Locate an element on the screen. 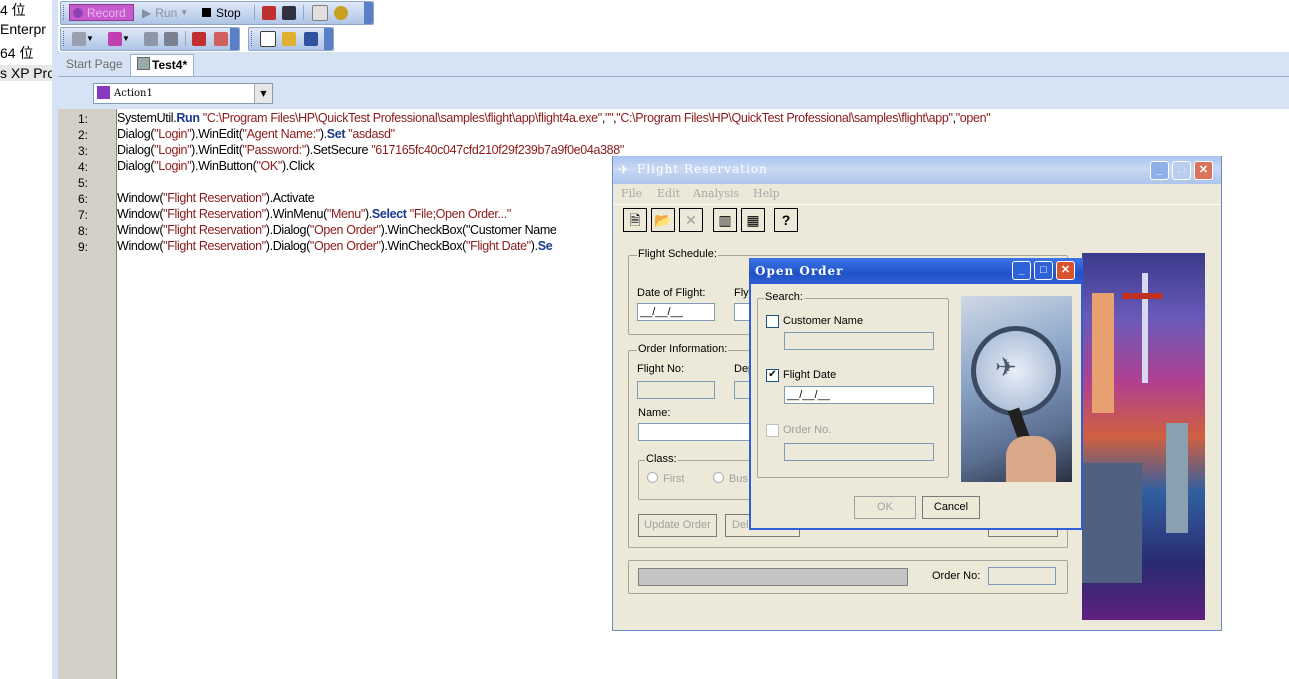  flight-window-titlebar: ✈ Flight Reservation _ □ ✕ is located at coordinates (917, 170).